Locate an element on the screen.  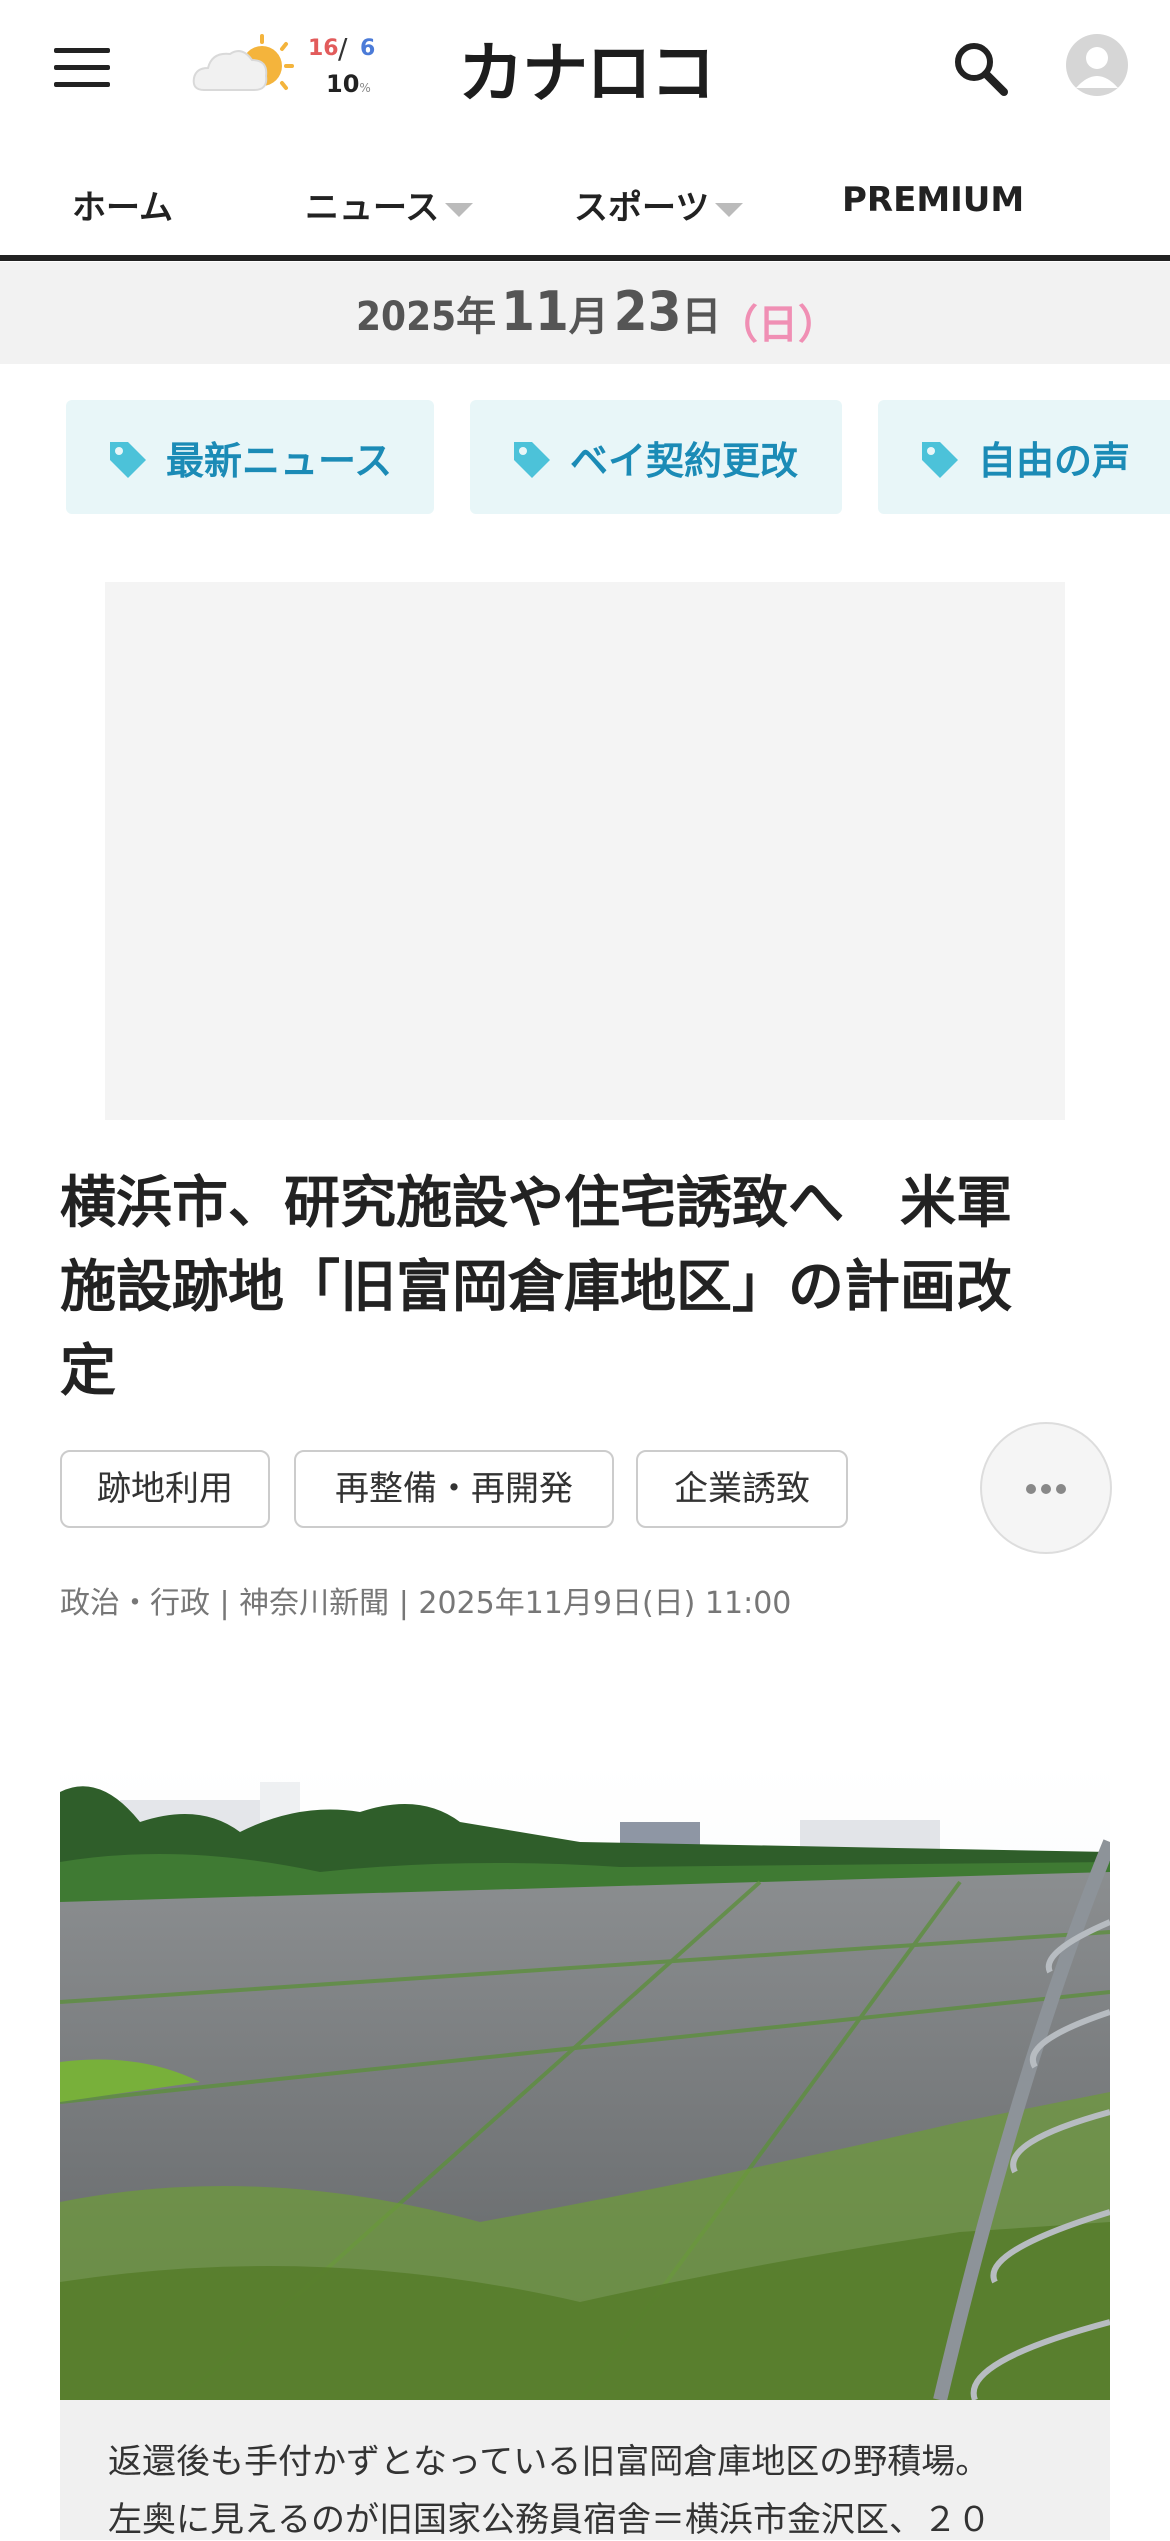
current-date: 2025年 11月 23日 is located at coordinates (539, 311).